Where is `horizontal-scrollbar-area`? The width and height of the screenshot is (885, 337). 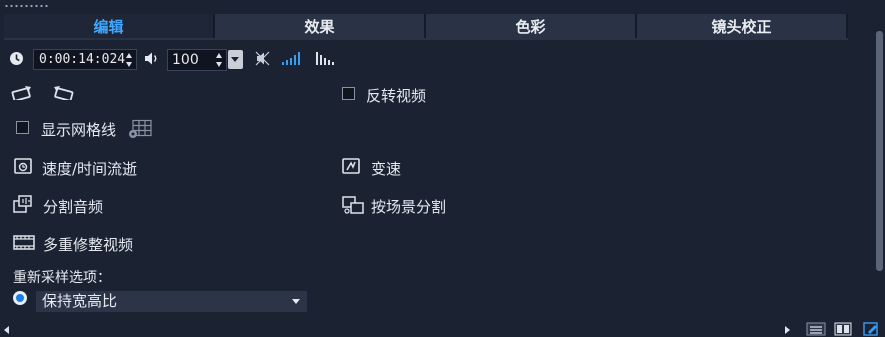 horizontal-scrollbar-area is located at coordinates (442, 329).